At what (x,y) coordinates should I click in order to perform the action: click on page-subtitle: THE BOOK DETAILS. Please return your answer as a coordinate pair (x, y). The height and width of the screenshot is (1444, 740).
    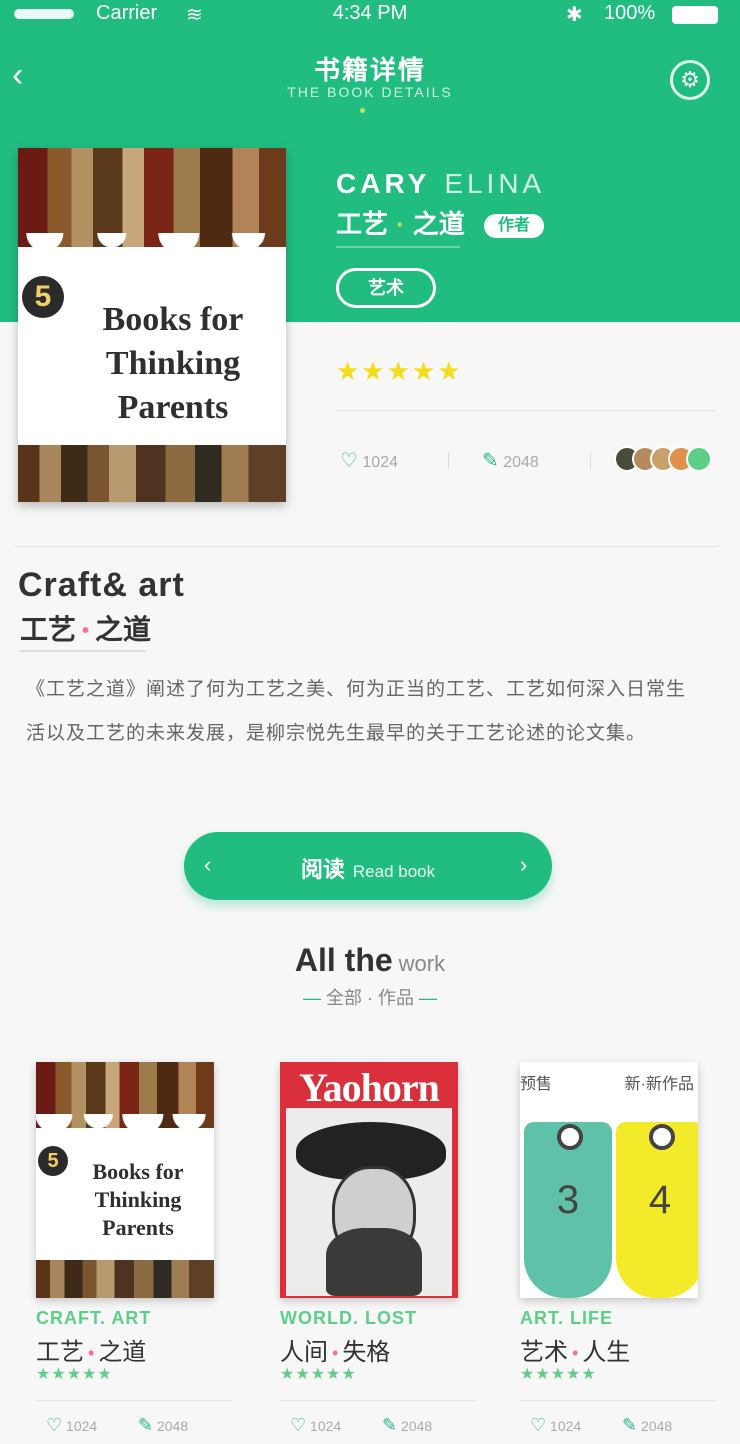
    Looking at the image, I should click on (370, 92).